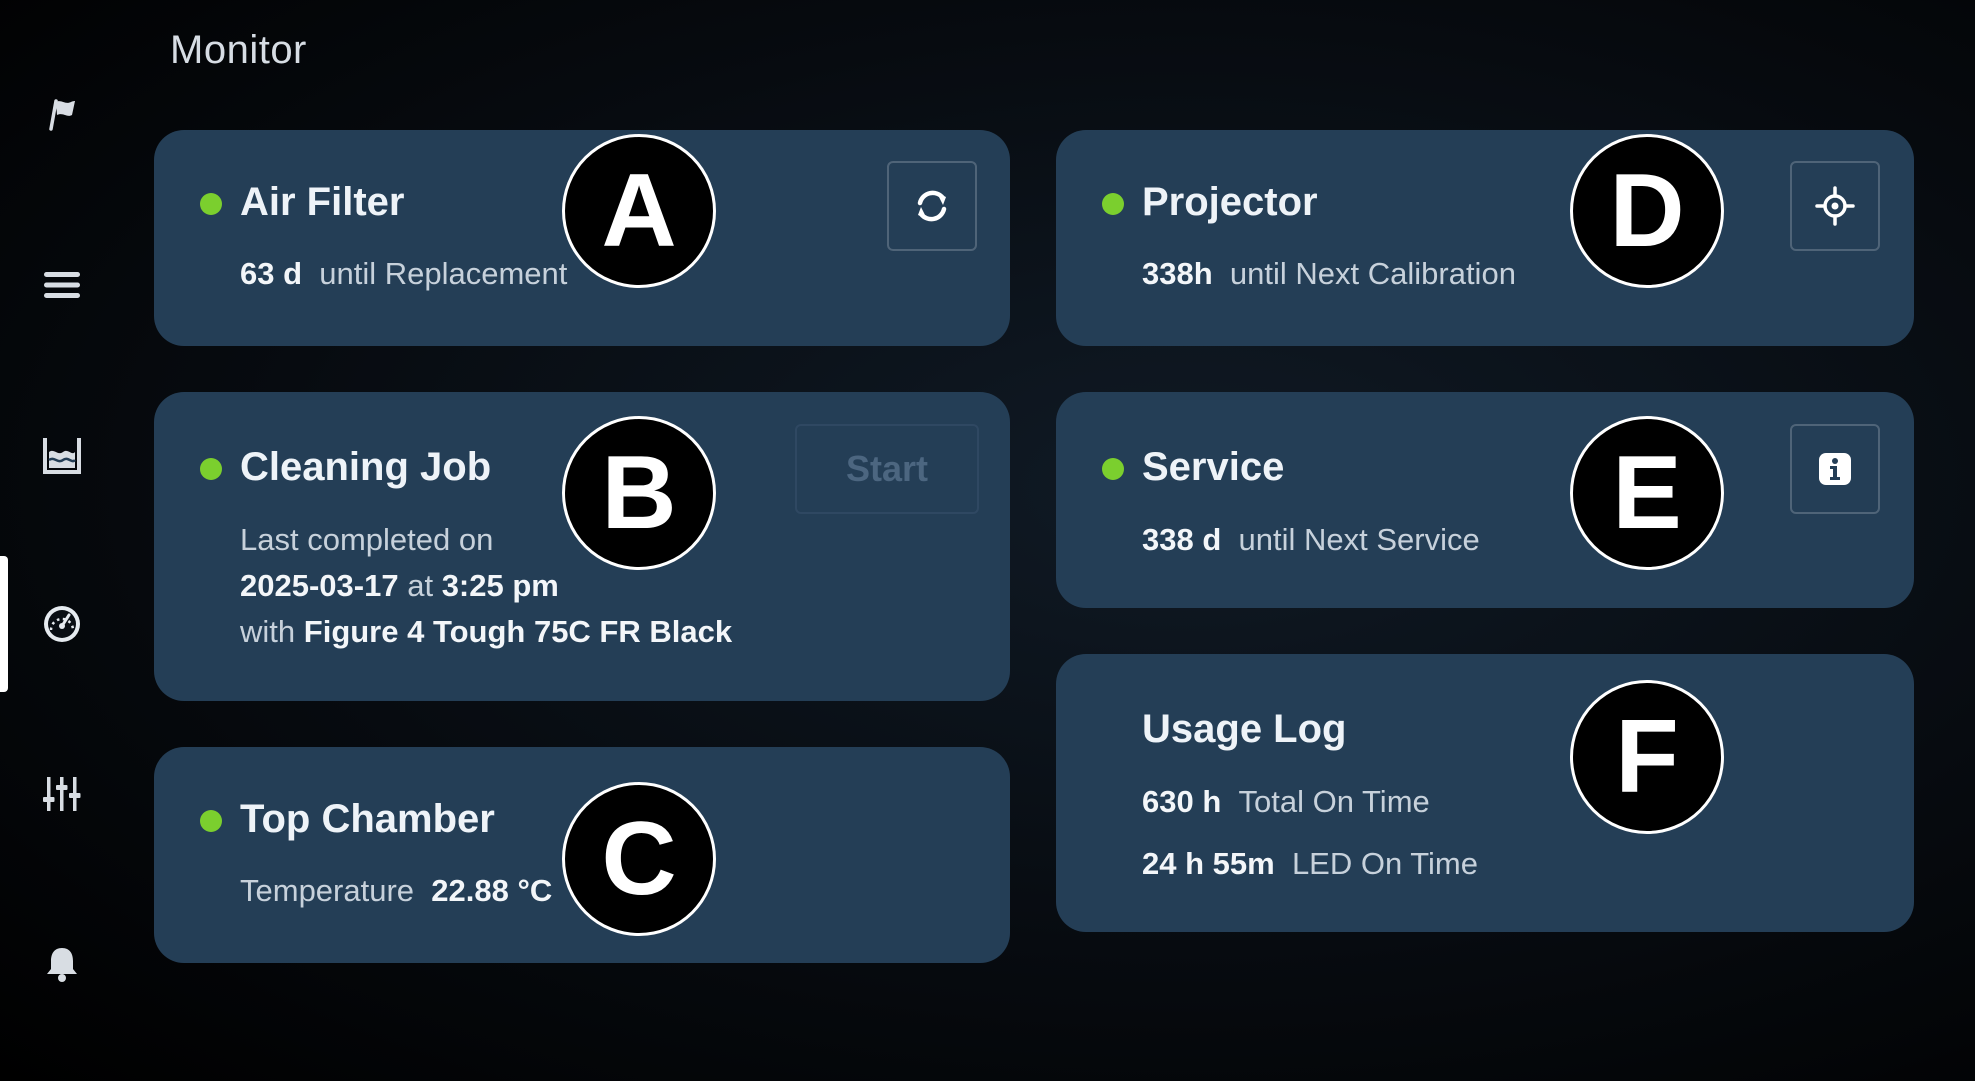 This screenshot has height=1081, width=1975. Describe the element at coordinates (327, 890) in the screenshot. I see `temperature-label: Temperature` at that location.